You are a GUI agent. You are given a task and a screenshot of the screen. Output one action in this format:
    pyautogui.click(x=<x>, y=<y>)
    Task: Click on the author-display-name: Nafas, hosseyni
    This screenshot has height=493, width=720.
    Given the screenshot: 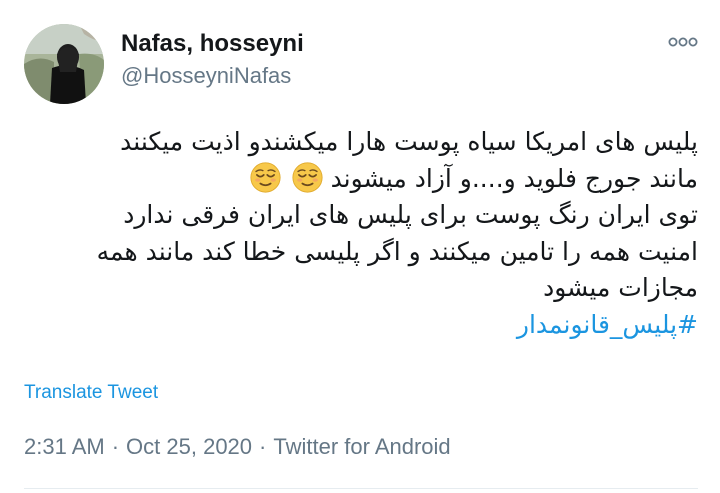 What is the action you would take?
    pyautogui.click(x=212, y=44)
    